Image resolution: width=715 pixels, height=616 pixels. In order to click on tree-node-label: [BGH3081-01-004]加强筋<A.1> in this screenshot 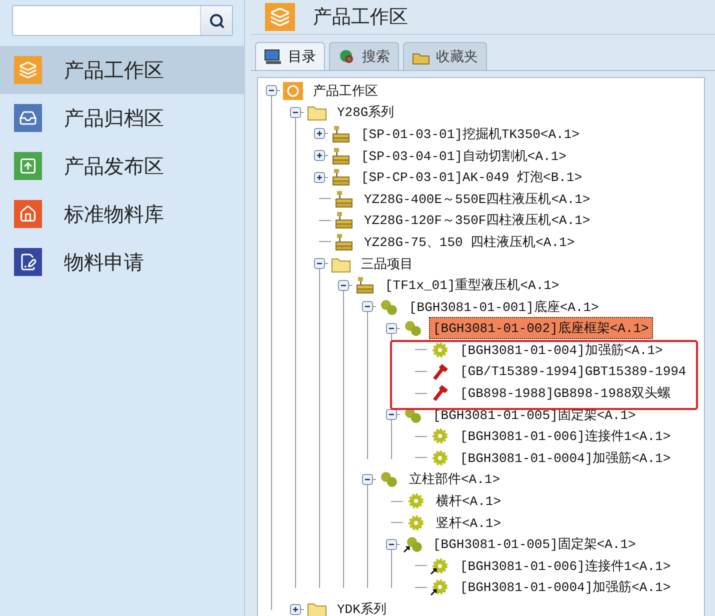, I will do `click(561, 349)`.